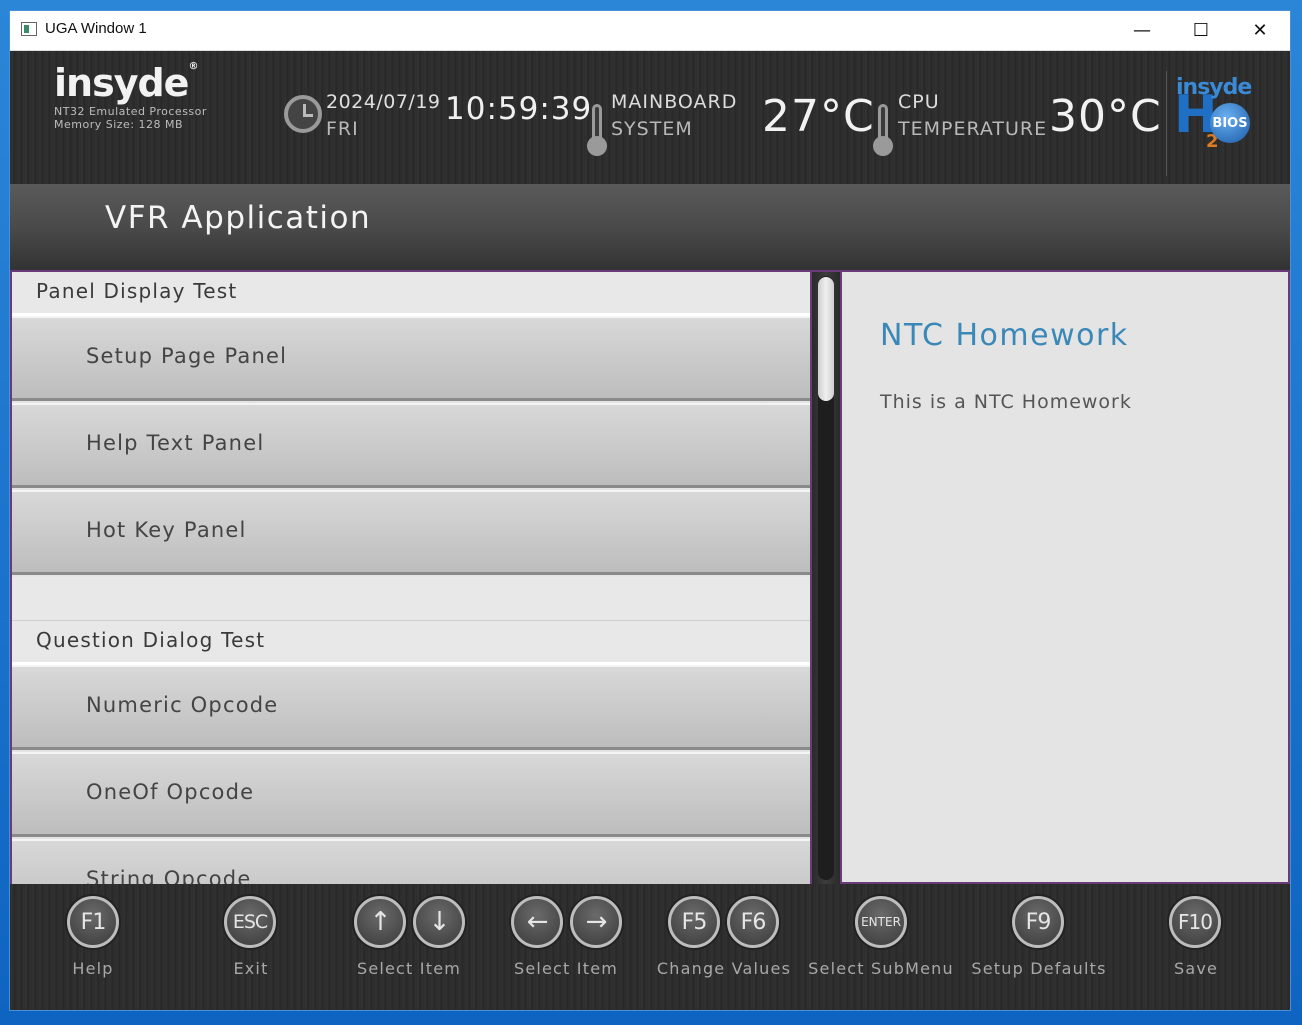  I want to click on arrow-down-icon: ↓, so click(439, 922).